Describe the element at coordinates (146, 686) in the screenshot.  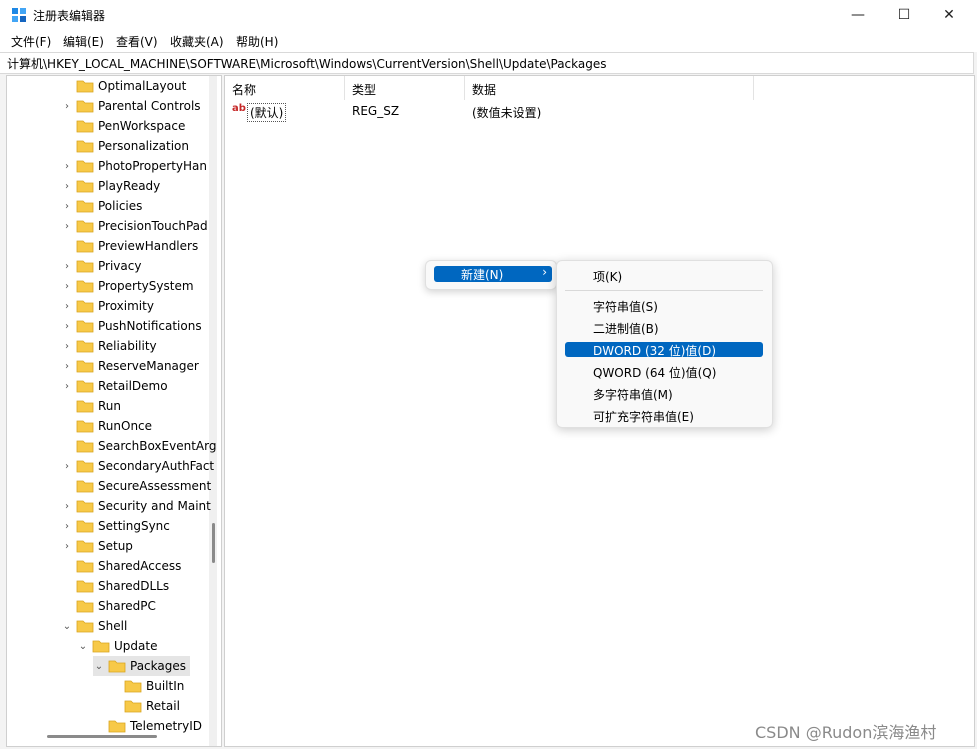
I see `tree-item: BuiltIn` at that location.